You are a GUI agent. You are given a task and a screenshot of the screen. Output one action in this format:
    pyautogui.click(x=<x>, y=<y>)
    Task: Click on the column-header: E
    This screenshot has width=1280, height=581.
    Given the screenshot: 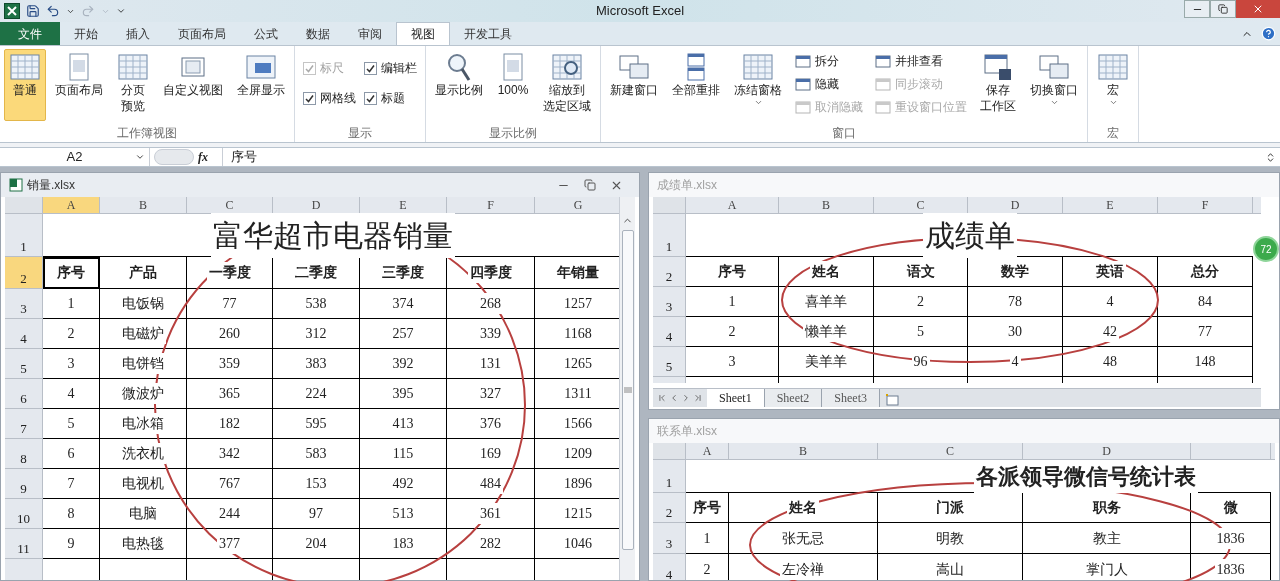 What is the action you would take?
    pyautogui.click(x=1110, y=205)
    